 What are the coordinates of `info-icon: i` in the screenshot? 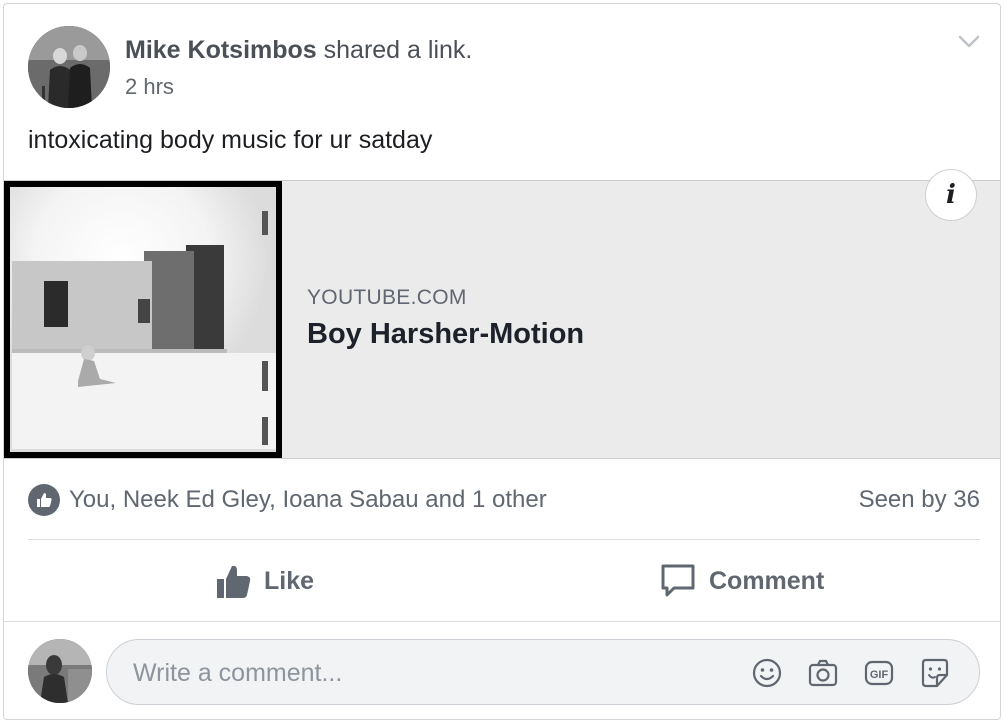 It's located at (951, 195).